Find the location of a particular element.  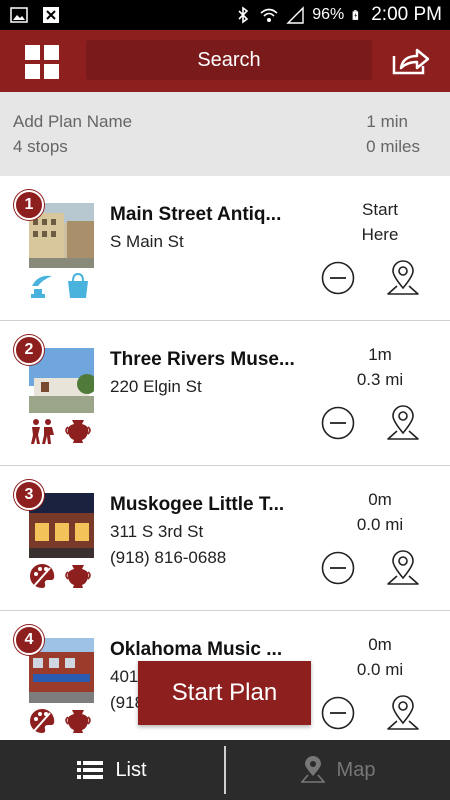

plan-header: Add Plan Name 4 stops 1 min 0 miles is located at coordinates (225, 134).